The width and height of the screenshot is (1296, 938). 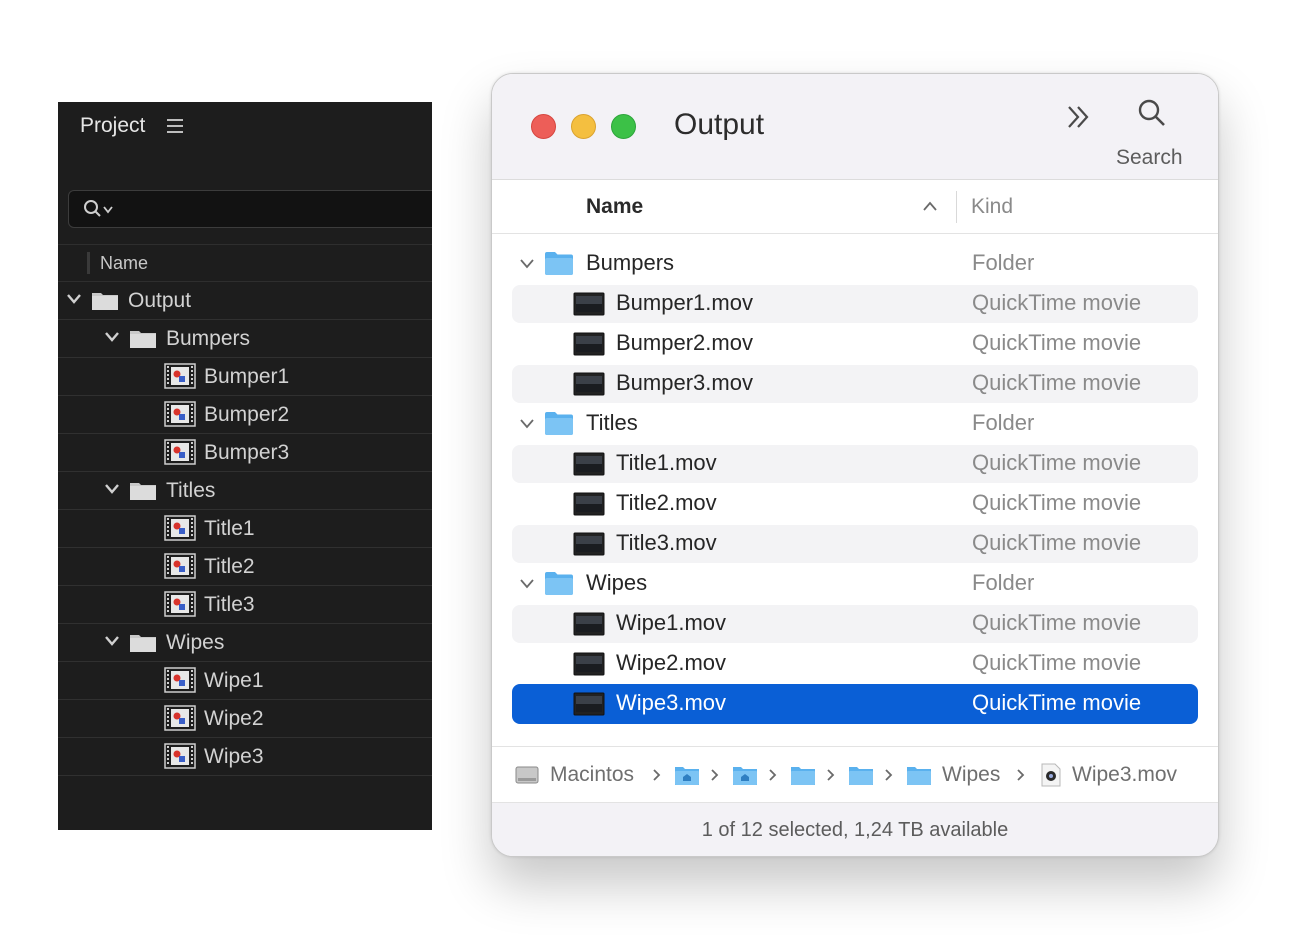 What do you see at coordinates (245, 719) in the screenshot?
I see `project-item-row: Wipe2` at bounding box center [245, 719].